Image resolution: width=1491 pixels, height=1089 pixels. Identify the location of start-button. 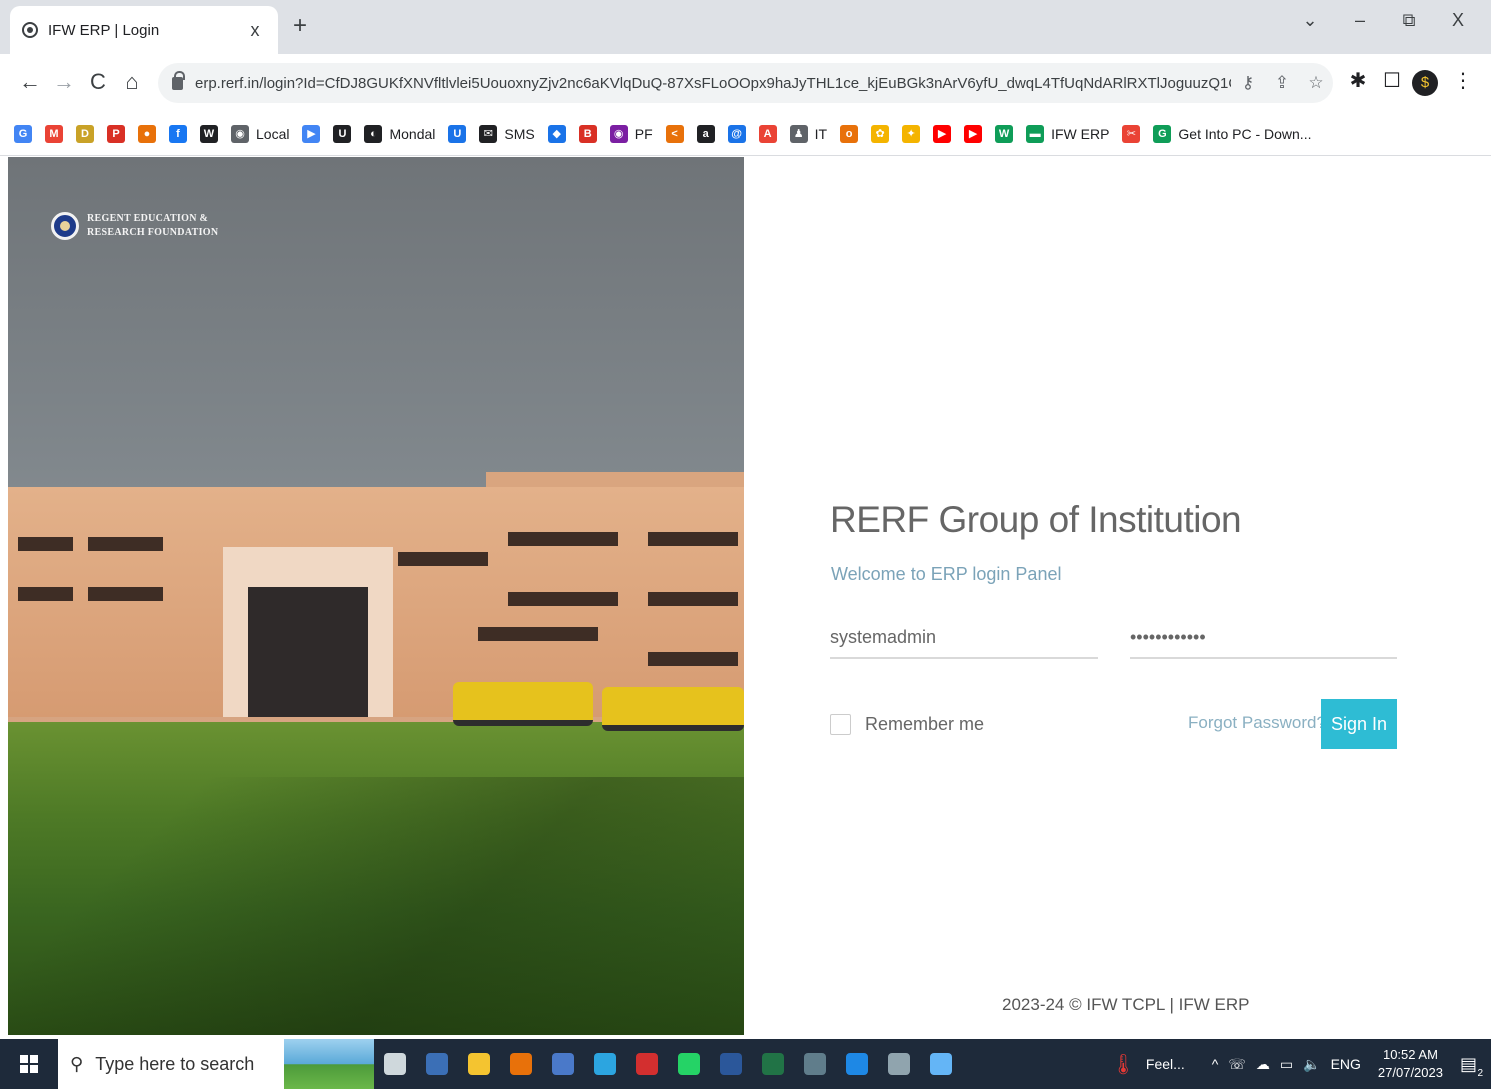
(29, 1064).